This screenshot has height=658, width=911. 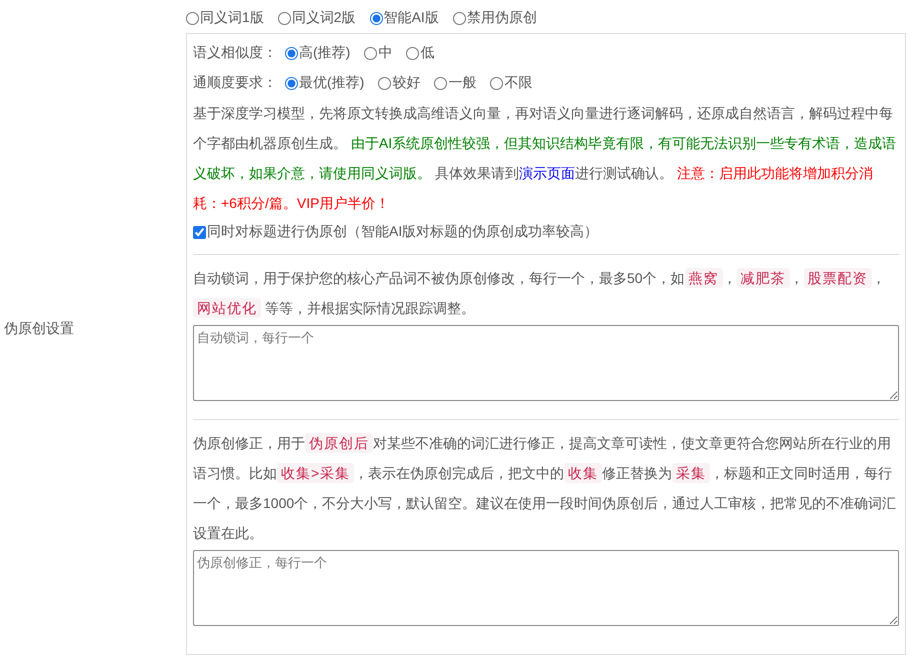 I want to click on option-label: 中, so click(x=385, y=53).